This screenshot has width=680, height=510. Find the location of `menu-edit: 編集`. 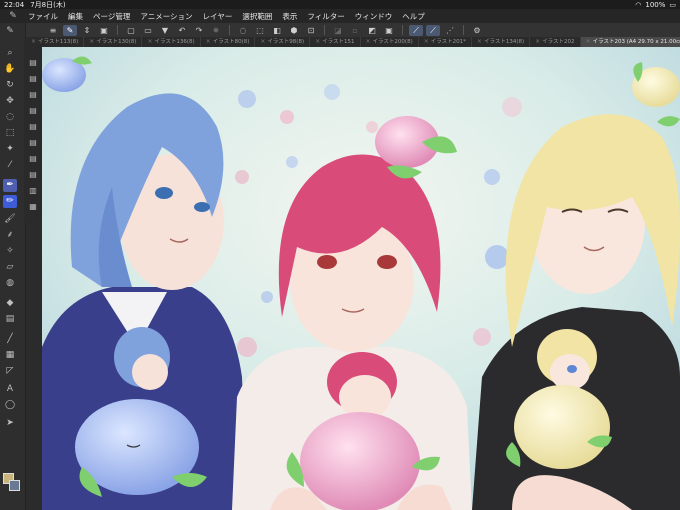

menu-edit: 編集 is located at coordinates (75, 16).